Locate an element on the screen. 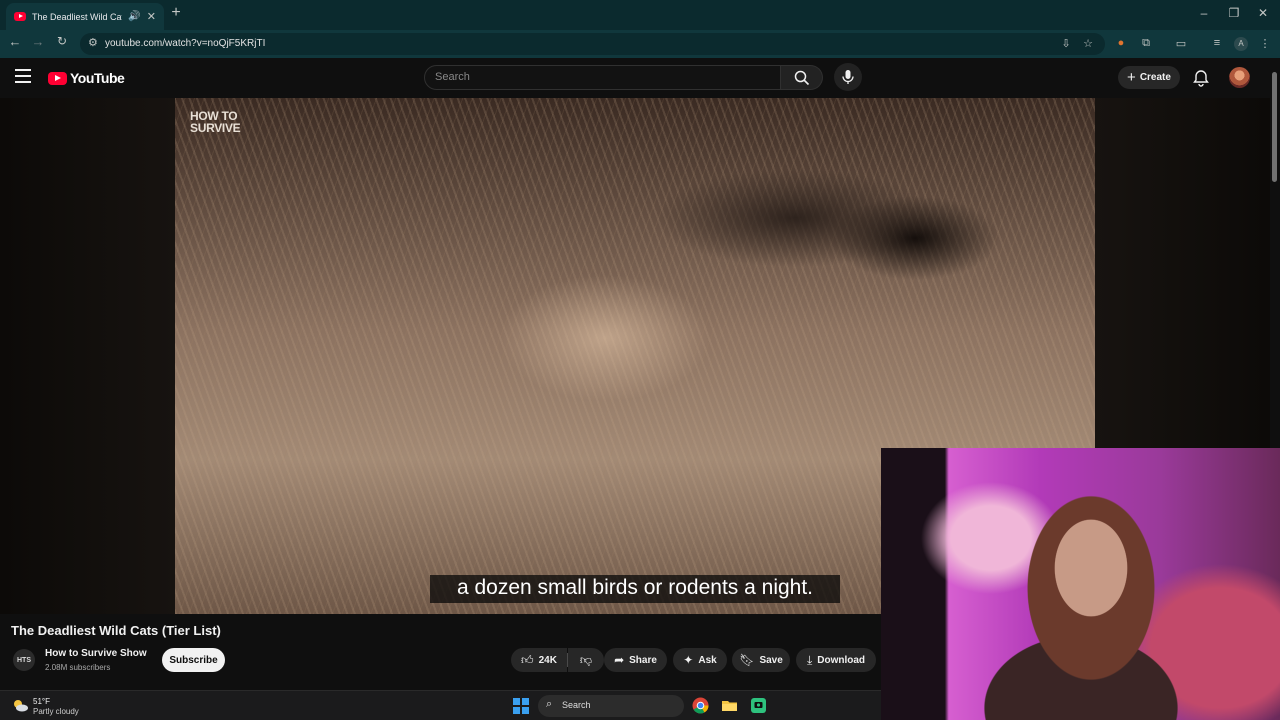  forward-icon: → is located at coordinates (38, 41).